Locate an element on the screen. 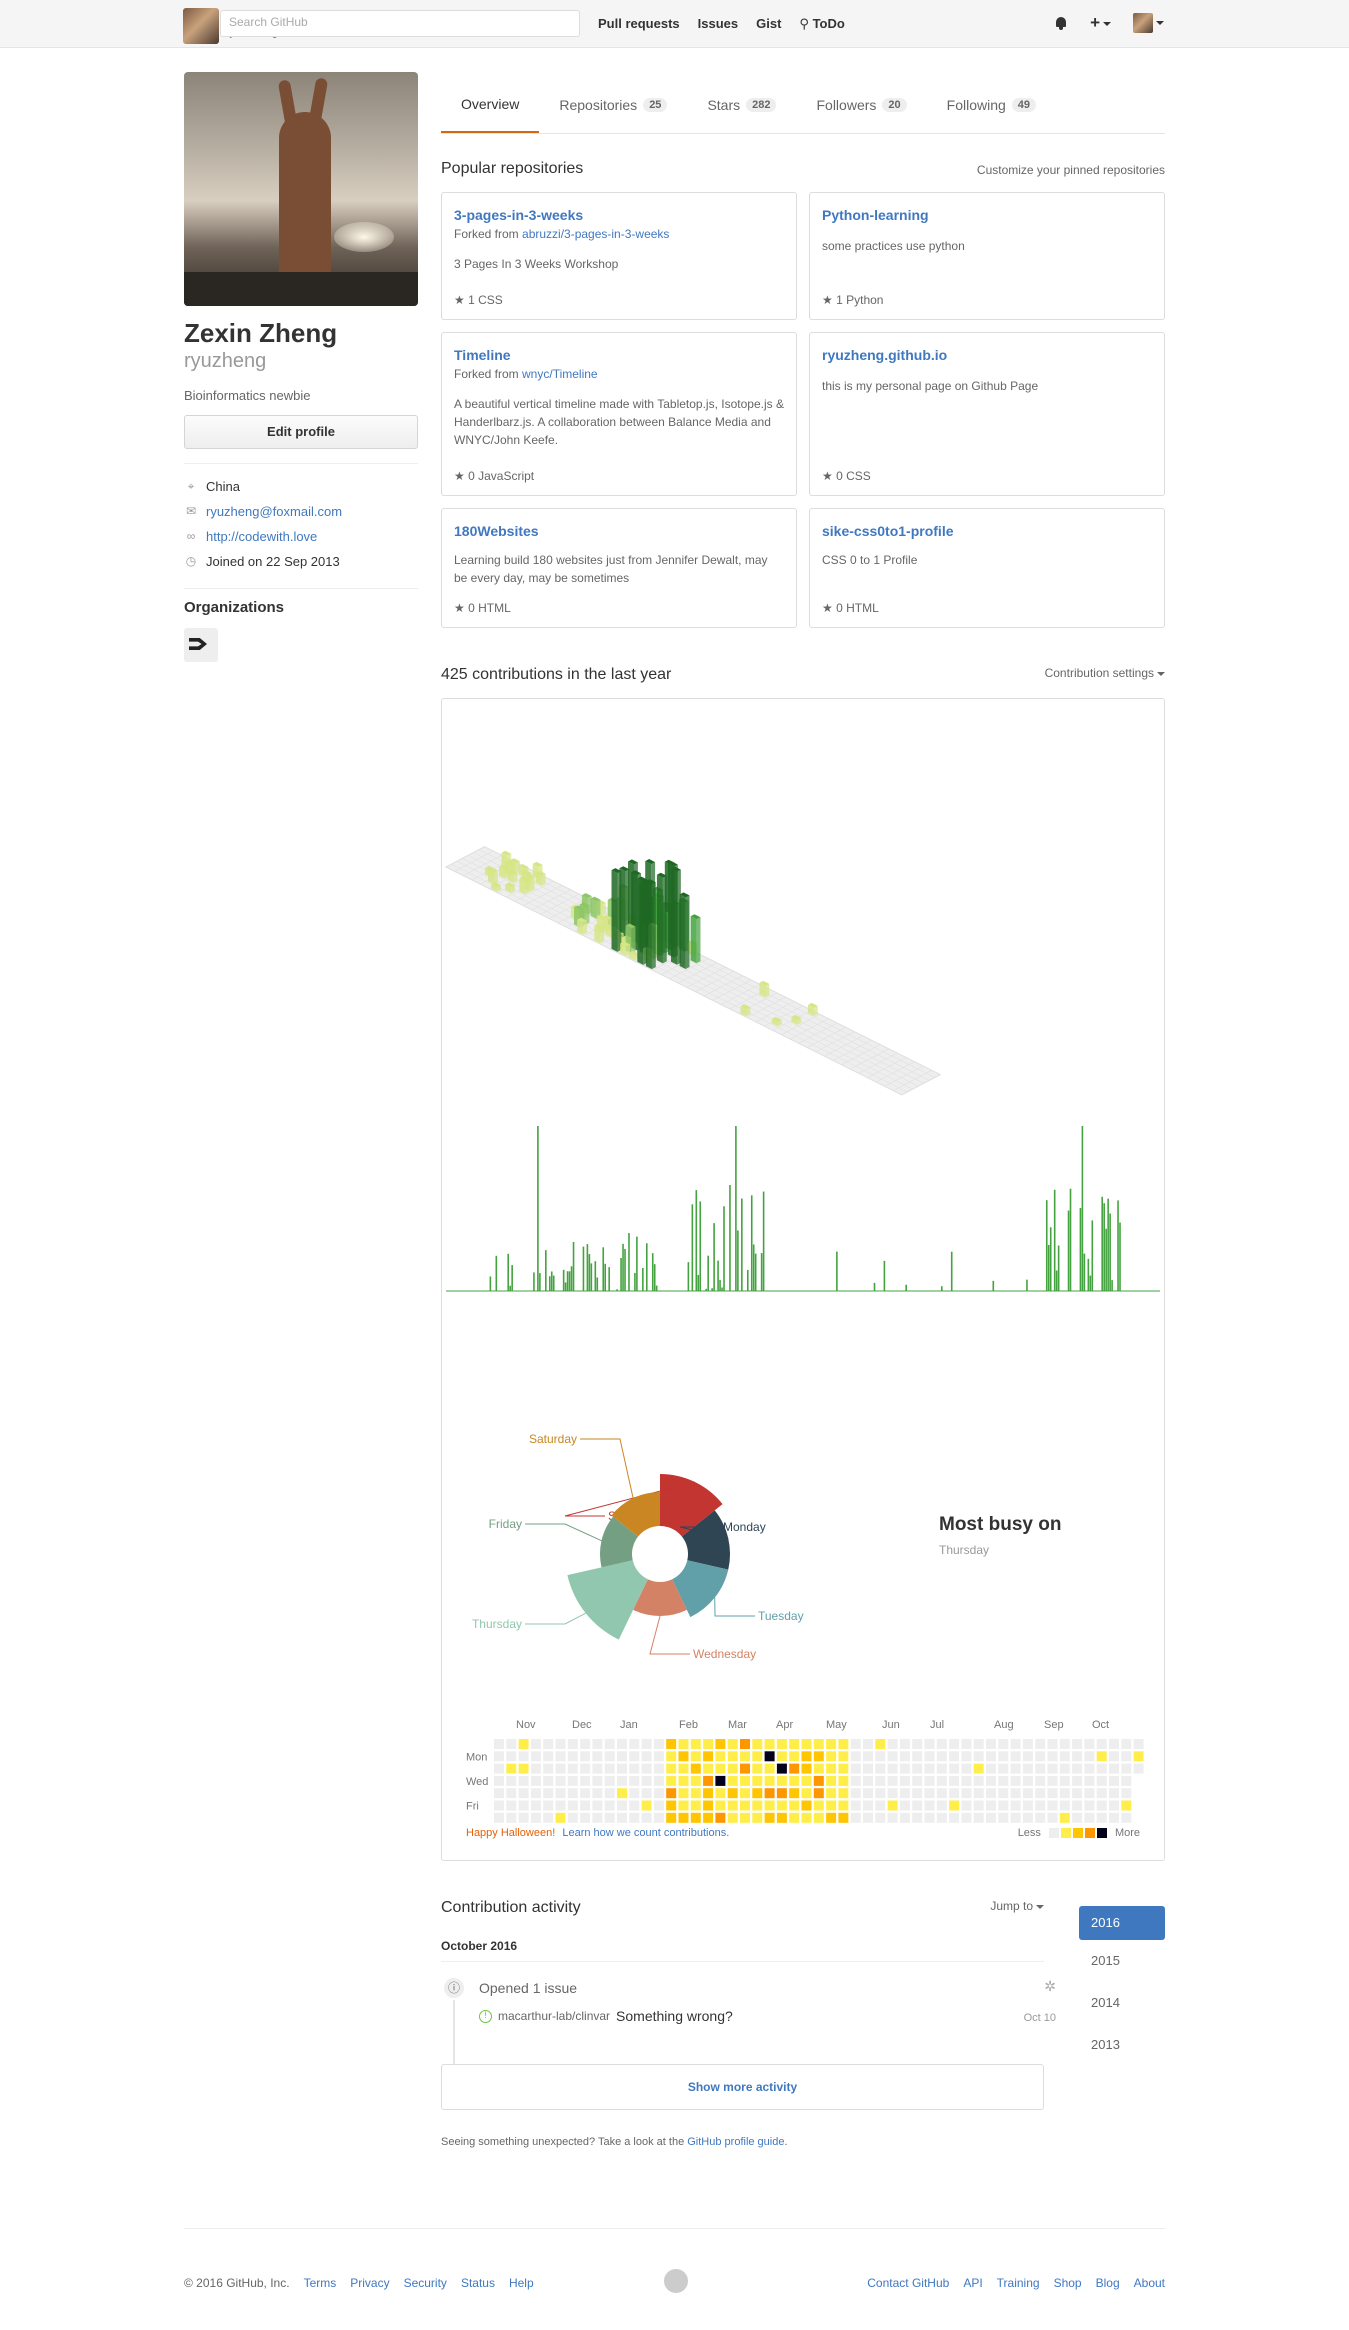 The height and width of the screenshot is (2330, 1349). year-2016: 2016 is located at coordinates (1122, 1923).